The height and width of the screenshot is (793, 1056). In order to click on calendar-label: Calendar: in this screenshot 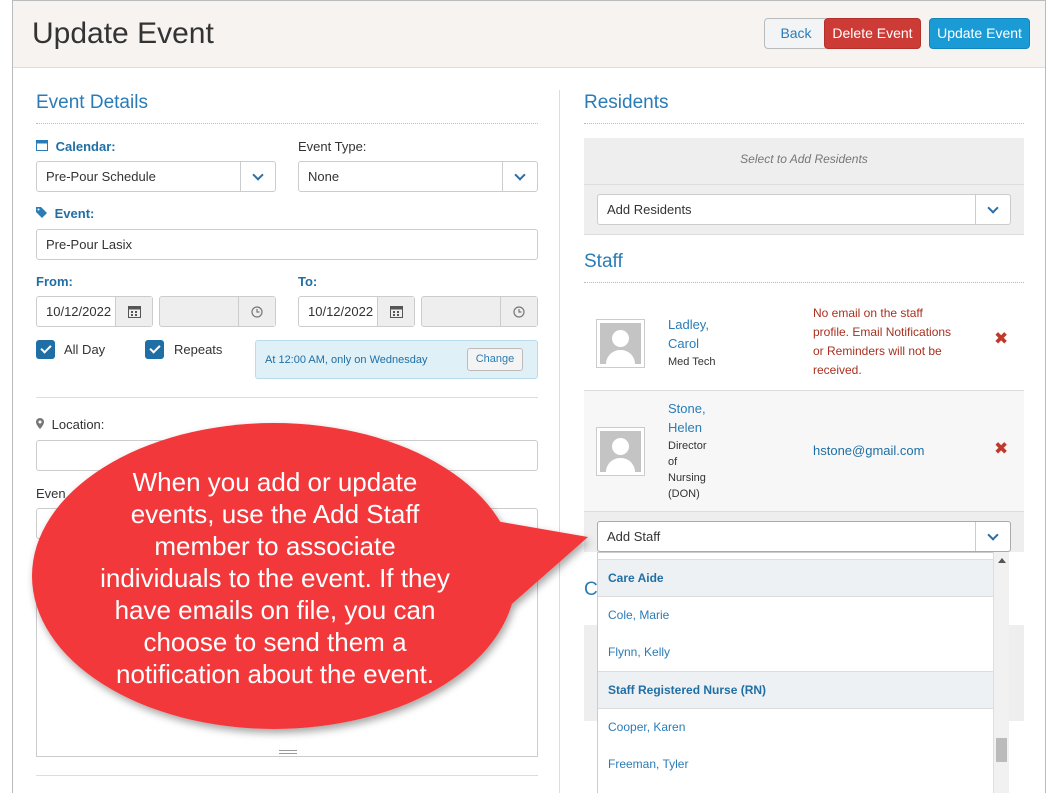, I will do `click(76, 146)`.